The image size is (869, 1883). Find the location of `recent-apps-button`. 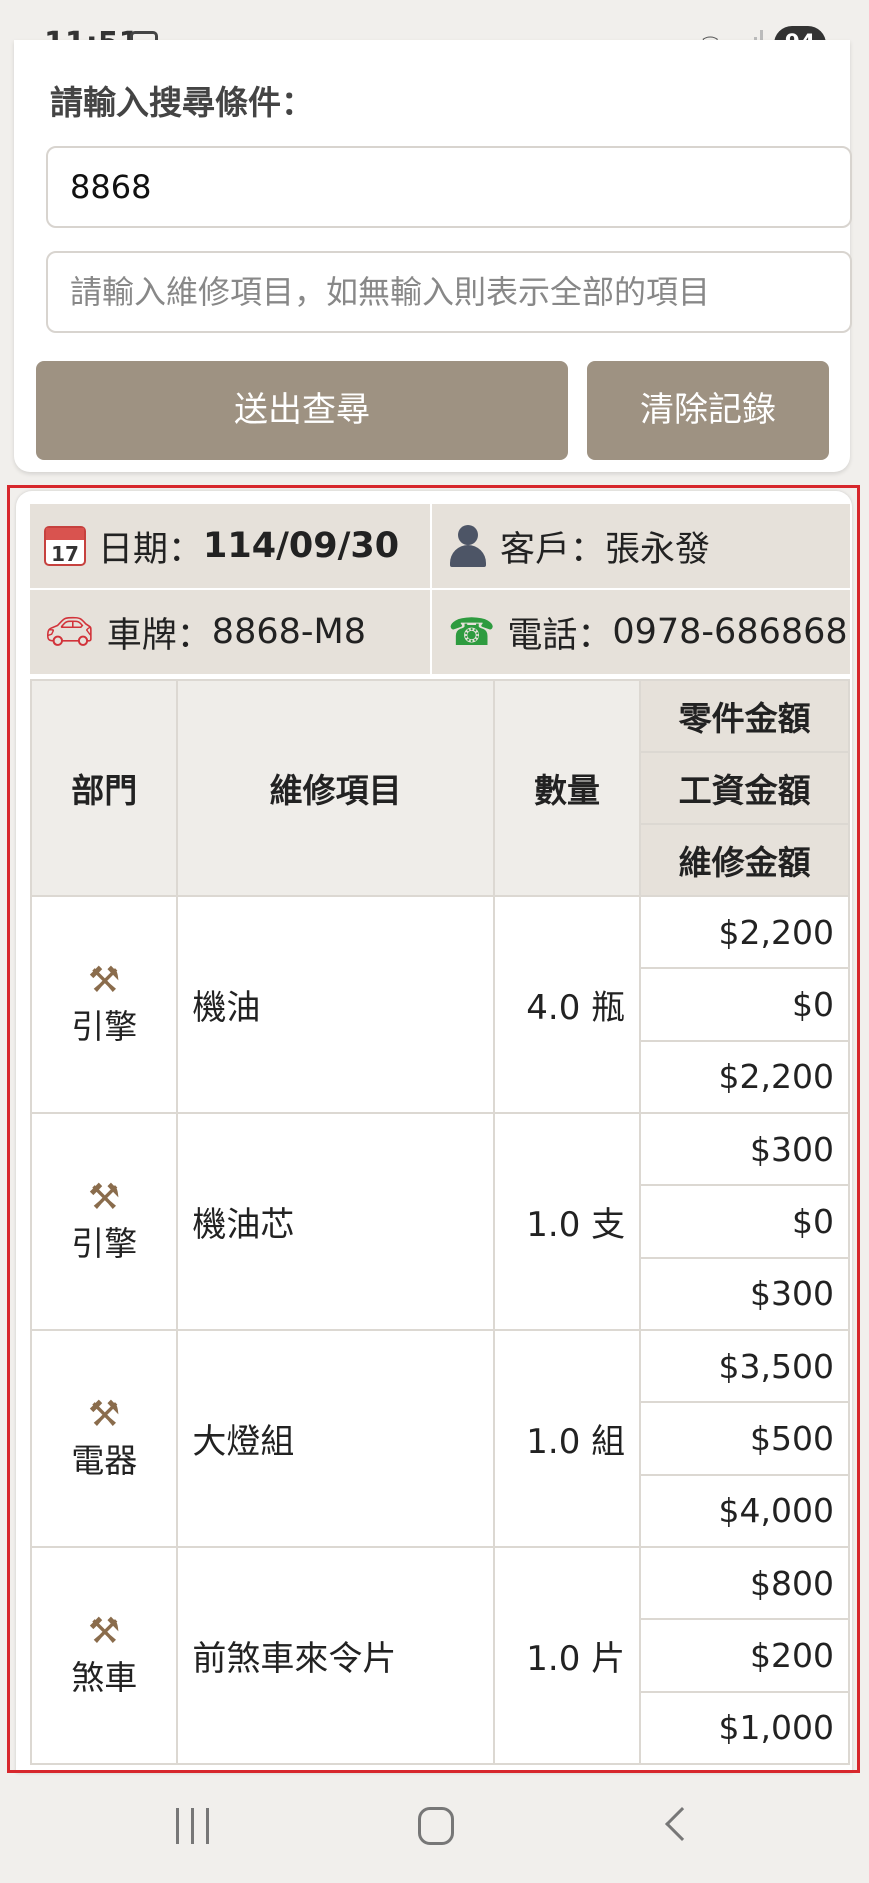

recent-apps-button is located at coordinates (193, 1826).